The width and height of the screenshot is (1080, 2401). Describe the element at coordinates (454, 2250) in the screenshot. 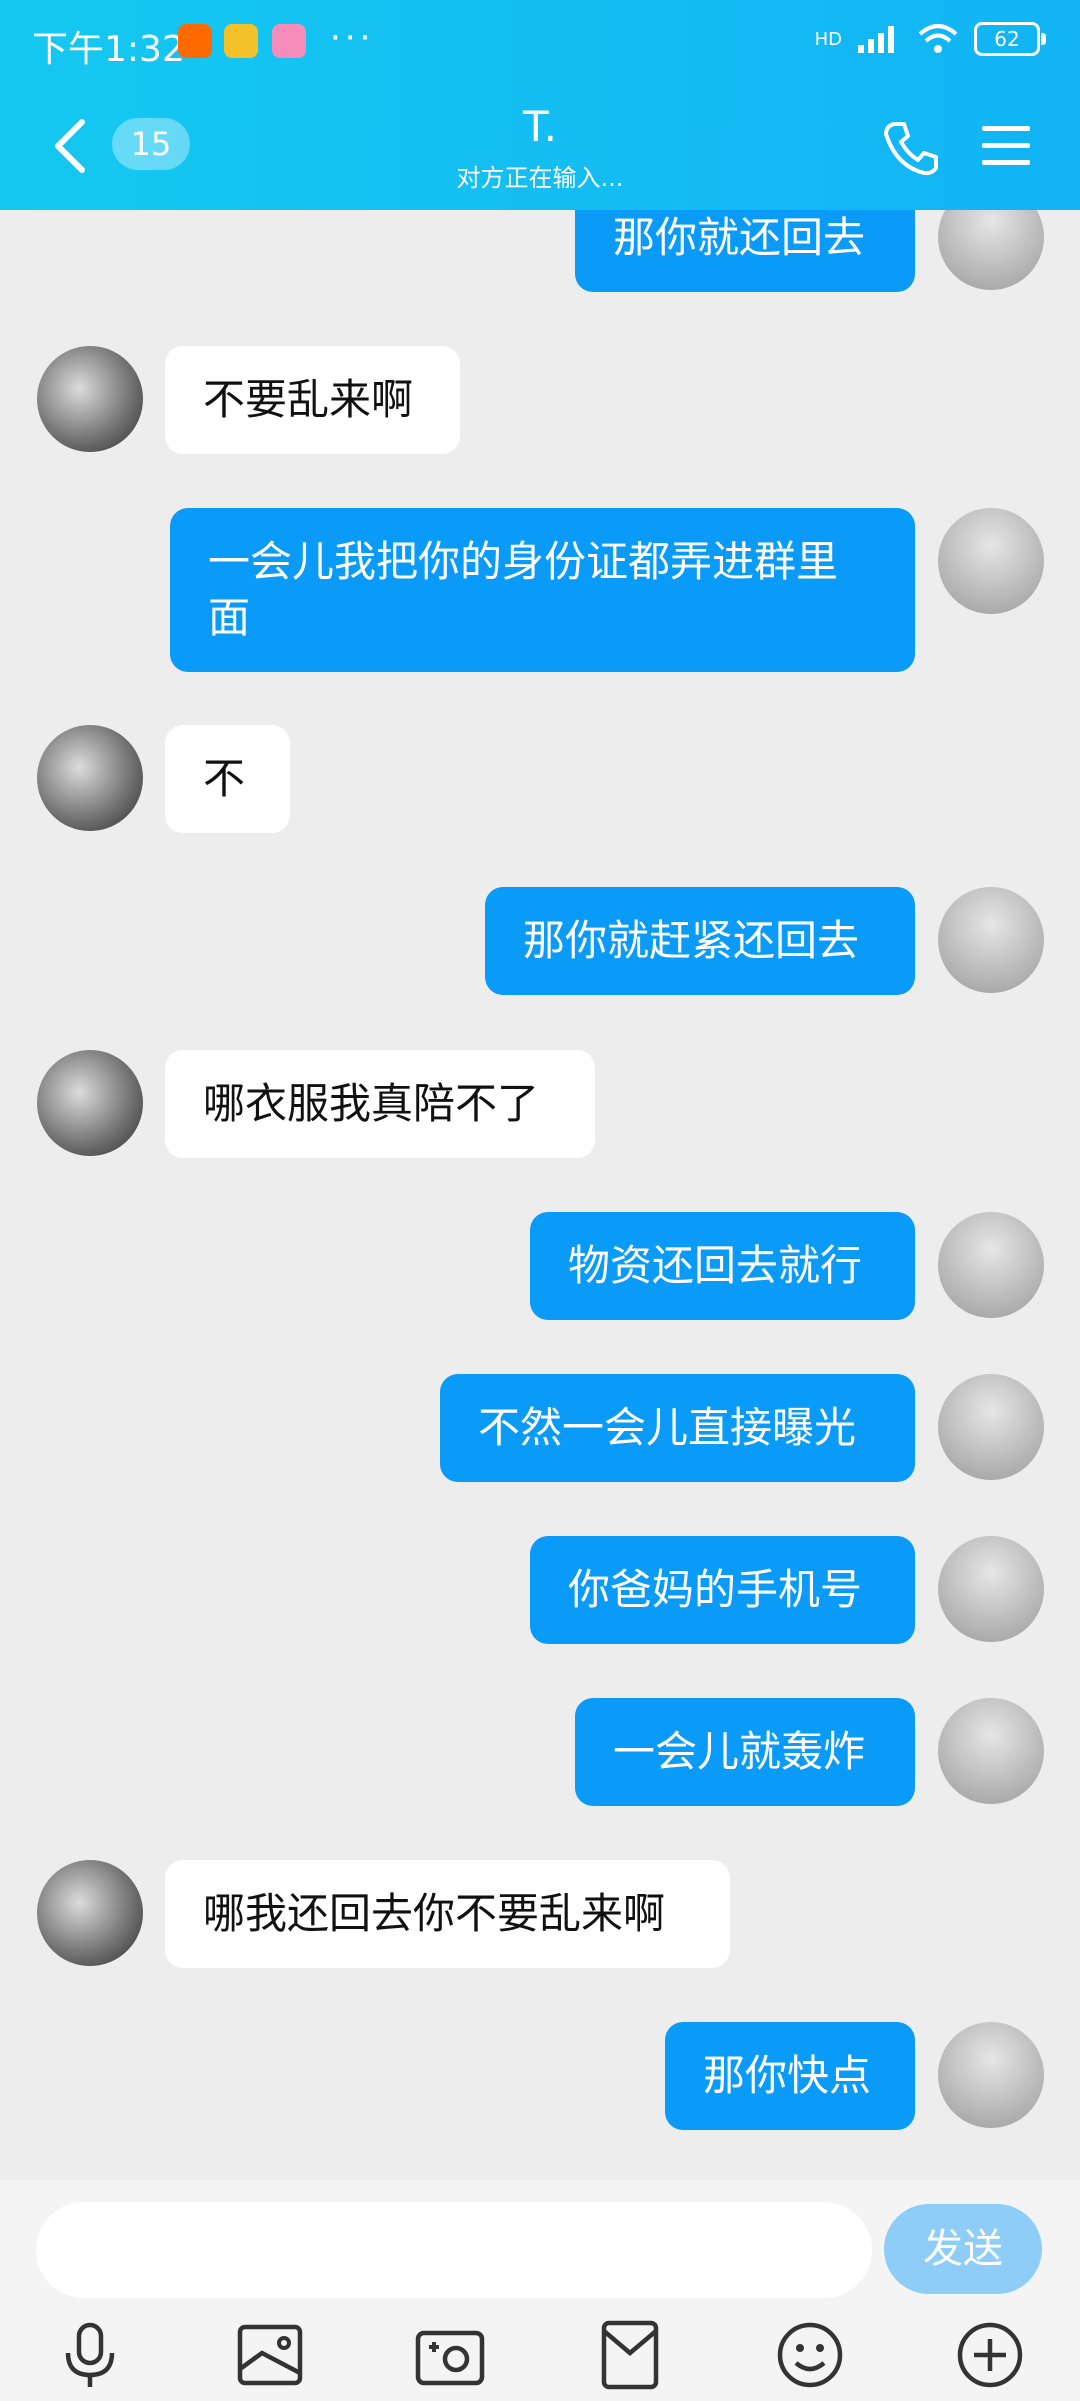

I see `message-input` at that location.